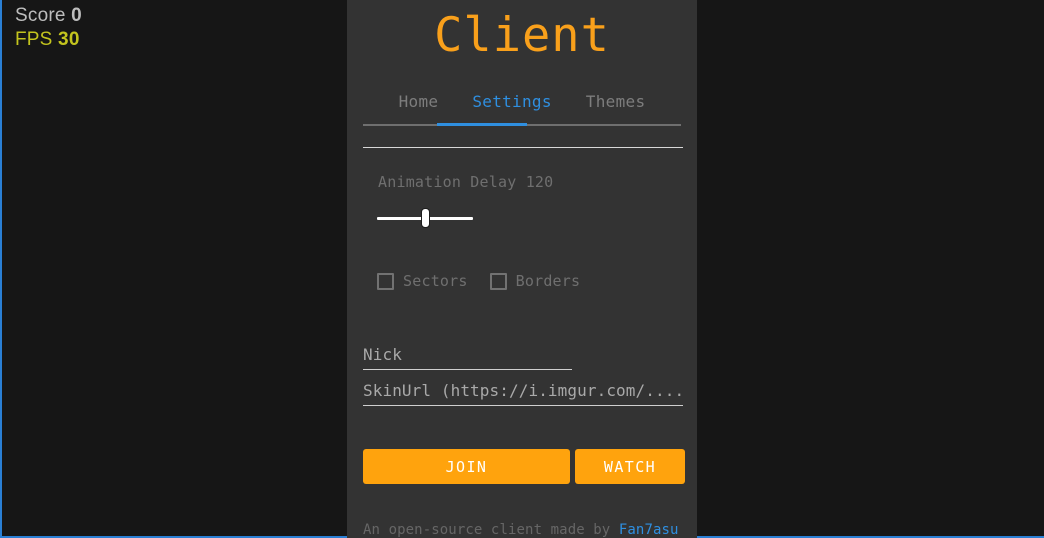  Describe the element at coordinates (491, 530) in the screenshot. I see `footer-credit-text: An open-source client made by` at that location.